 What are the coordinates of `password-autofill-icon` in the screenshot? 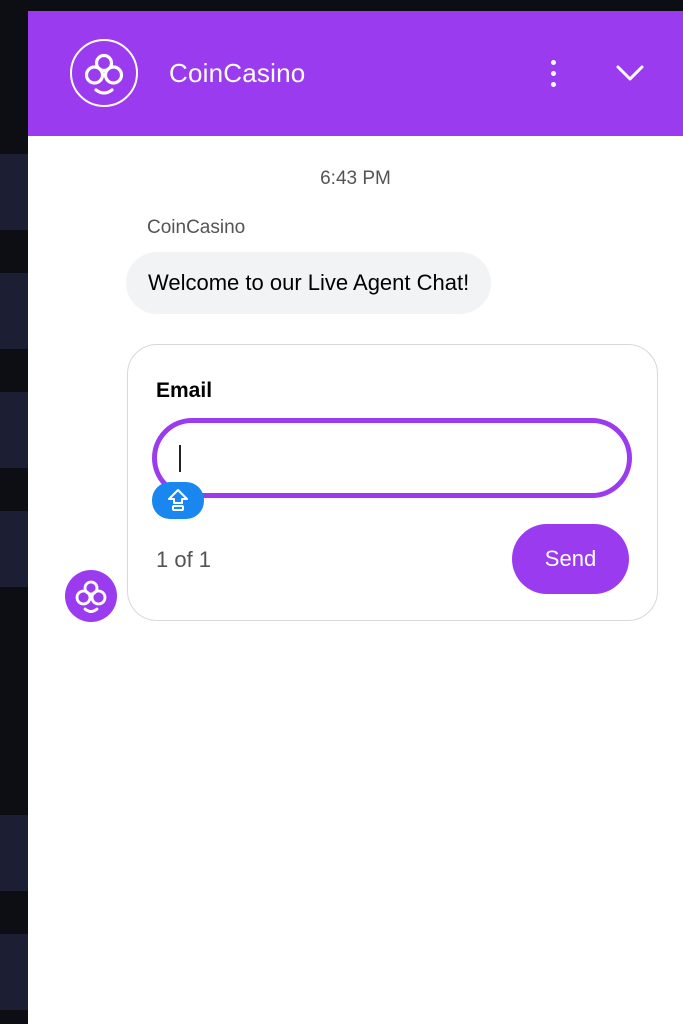 It's located at (178, 500).